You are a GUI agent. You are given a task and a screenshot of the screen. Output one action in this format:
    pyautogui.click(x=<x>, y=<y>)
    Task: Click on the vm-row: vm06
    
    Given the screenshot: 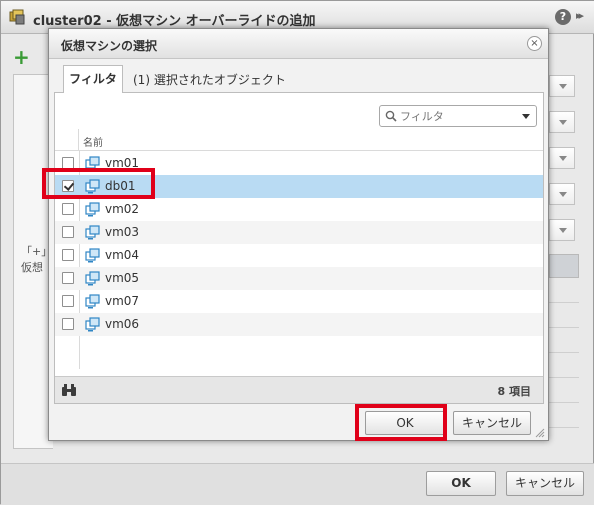 What is the action you would take?
    pyautogui.click(x=299, y=324)
    